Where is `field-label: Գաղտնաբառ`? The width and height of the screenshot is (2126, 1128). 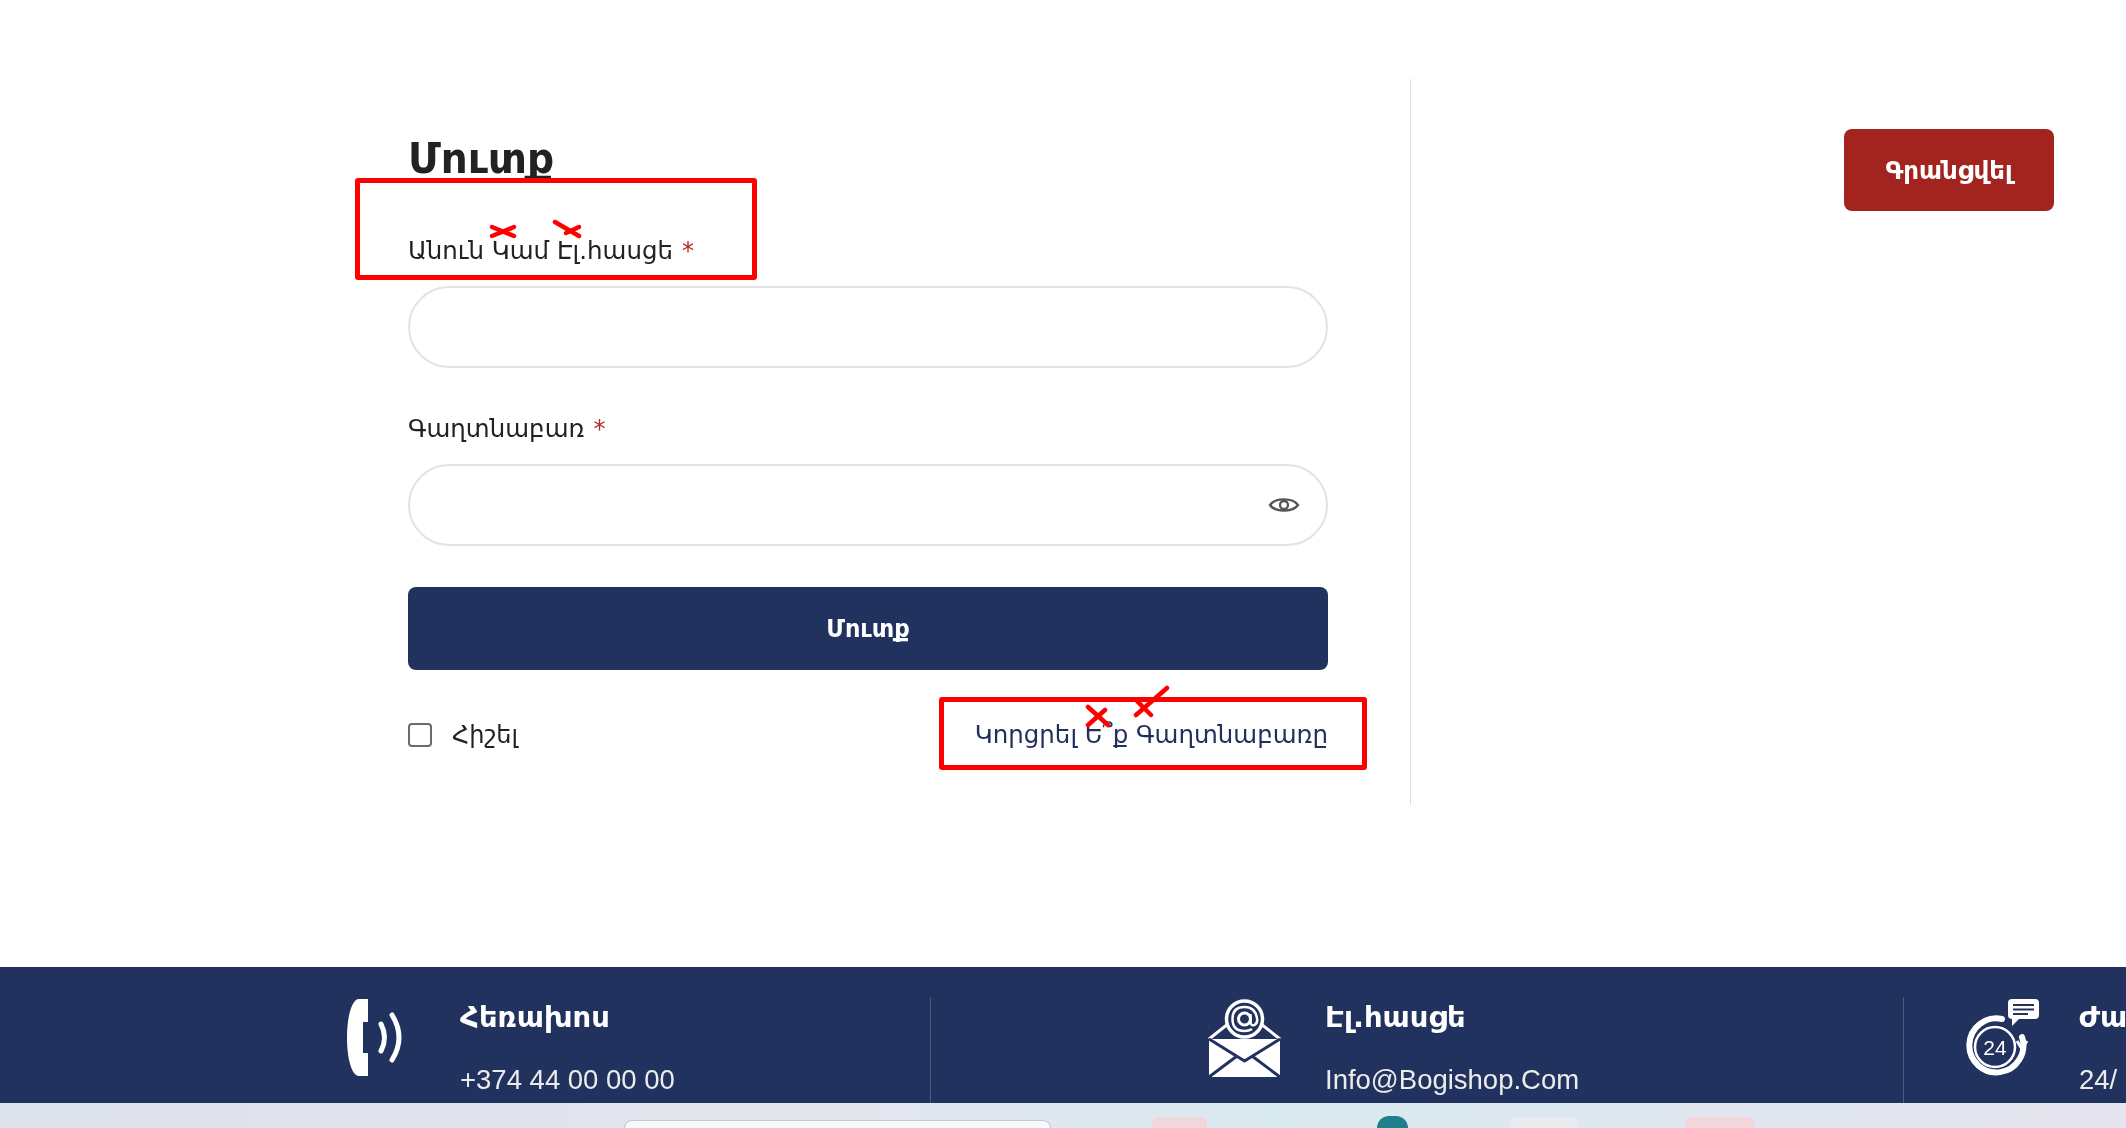
field-label: Գաղտնաբառ is located at coordinates (496, 428).